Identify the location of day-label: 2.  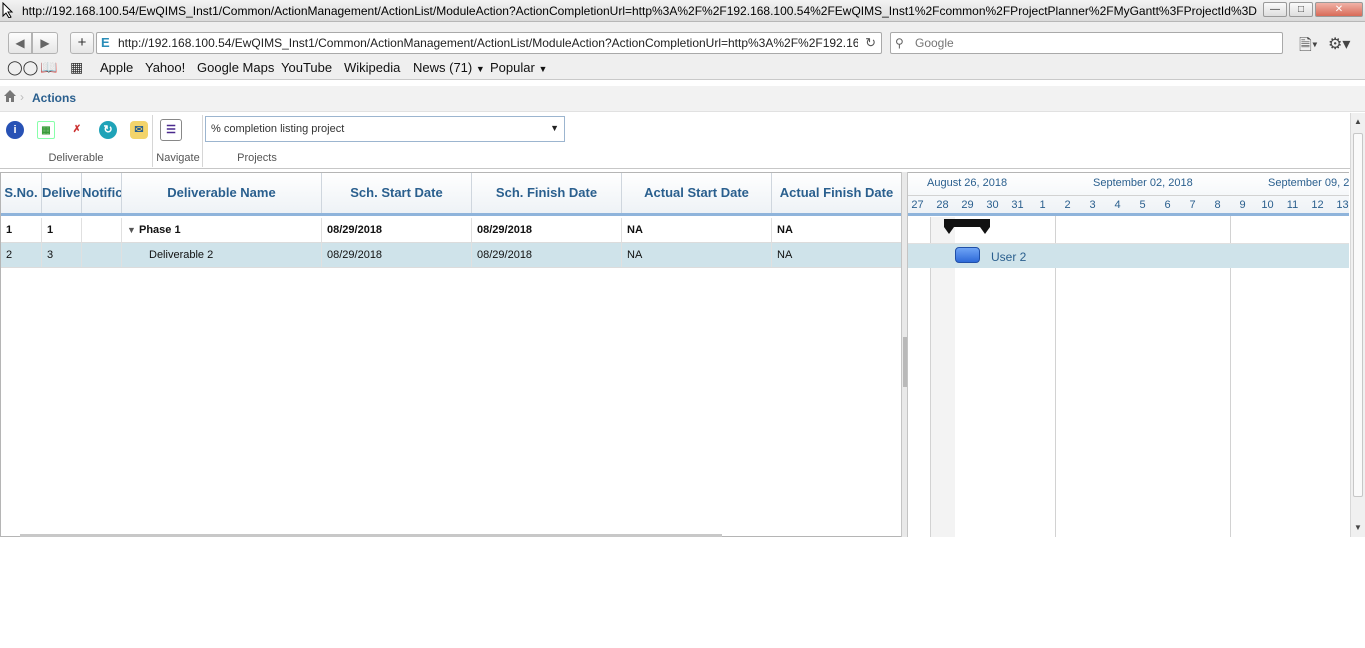
(1067, 205).